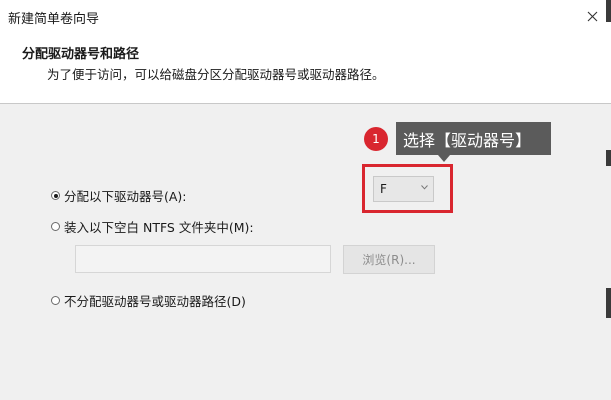 The image size is (611, 400). What do you see at coordinates (592, 16) in the screenshot?
I see `close-icon` at bounding box center [592, 16].